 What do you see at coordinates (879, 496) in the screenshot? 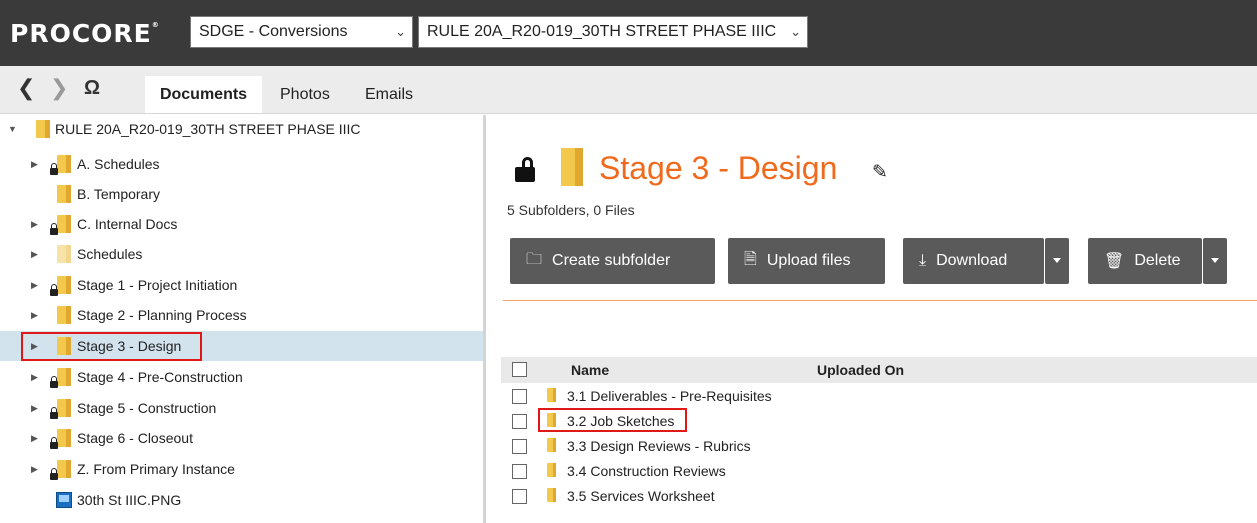
I see `table-row: 3.5 Services Worksheet` at bounding box center [879, 496].